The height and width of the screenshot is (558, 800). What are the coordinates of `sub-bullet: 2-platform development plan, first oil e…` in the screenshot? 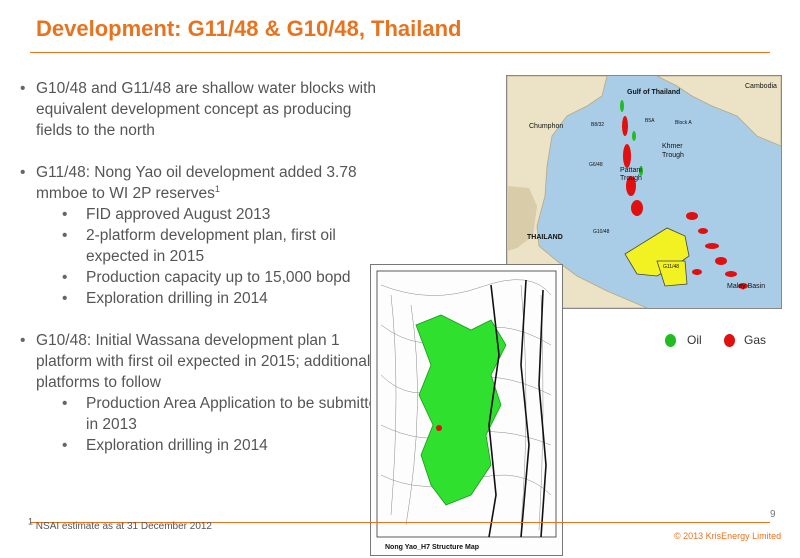 It's located at (203, 246).